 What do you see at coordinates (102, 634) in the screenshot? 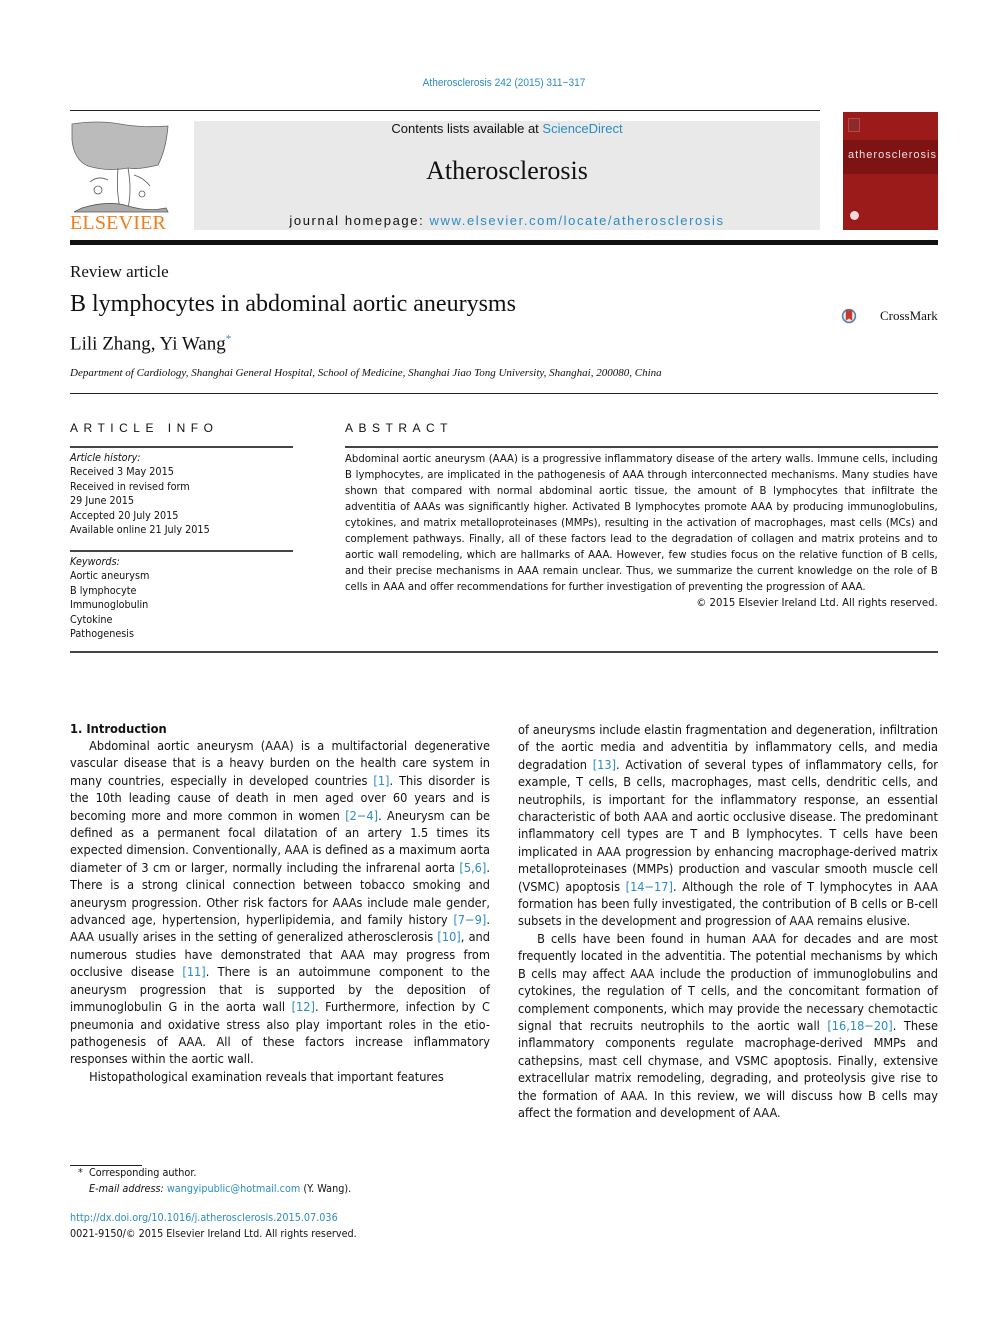
I see `keyword-item: Pathogenesis` at bounding box center [102, 634].